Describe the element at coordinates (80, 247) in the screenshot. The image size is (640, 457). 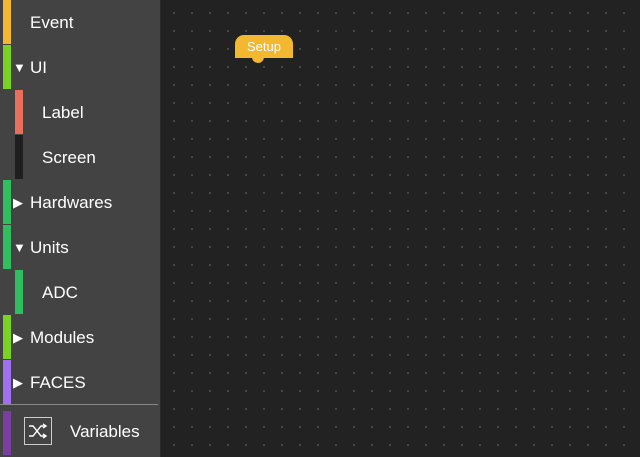
I see `category-units: ▼ Units` at that location.